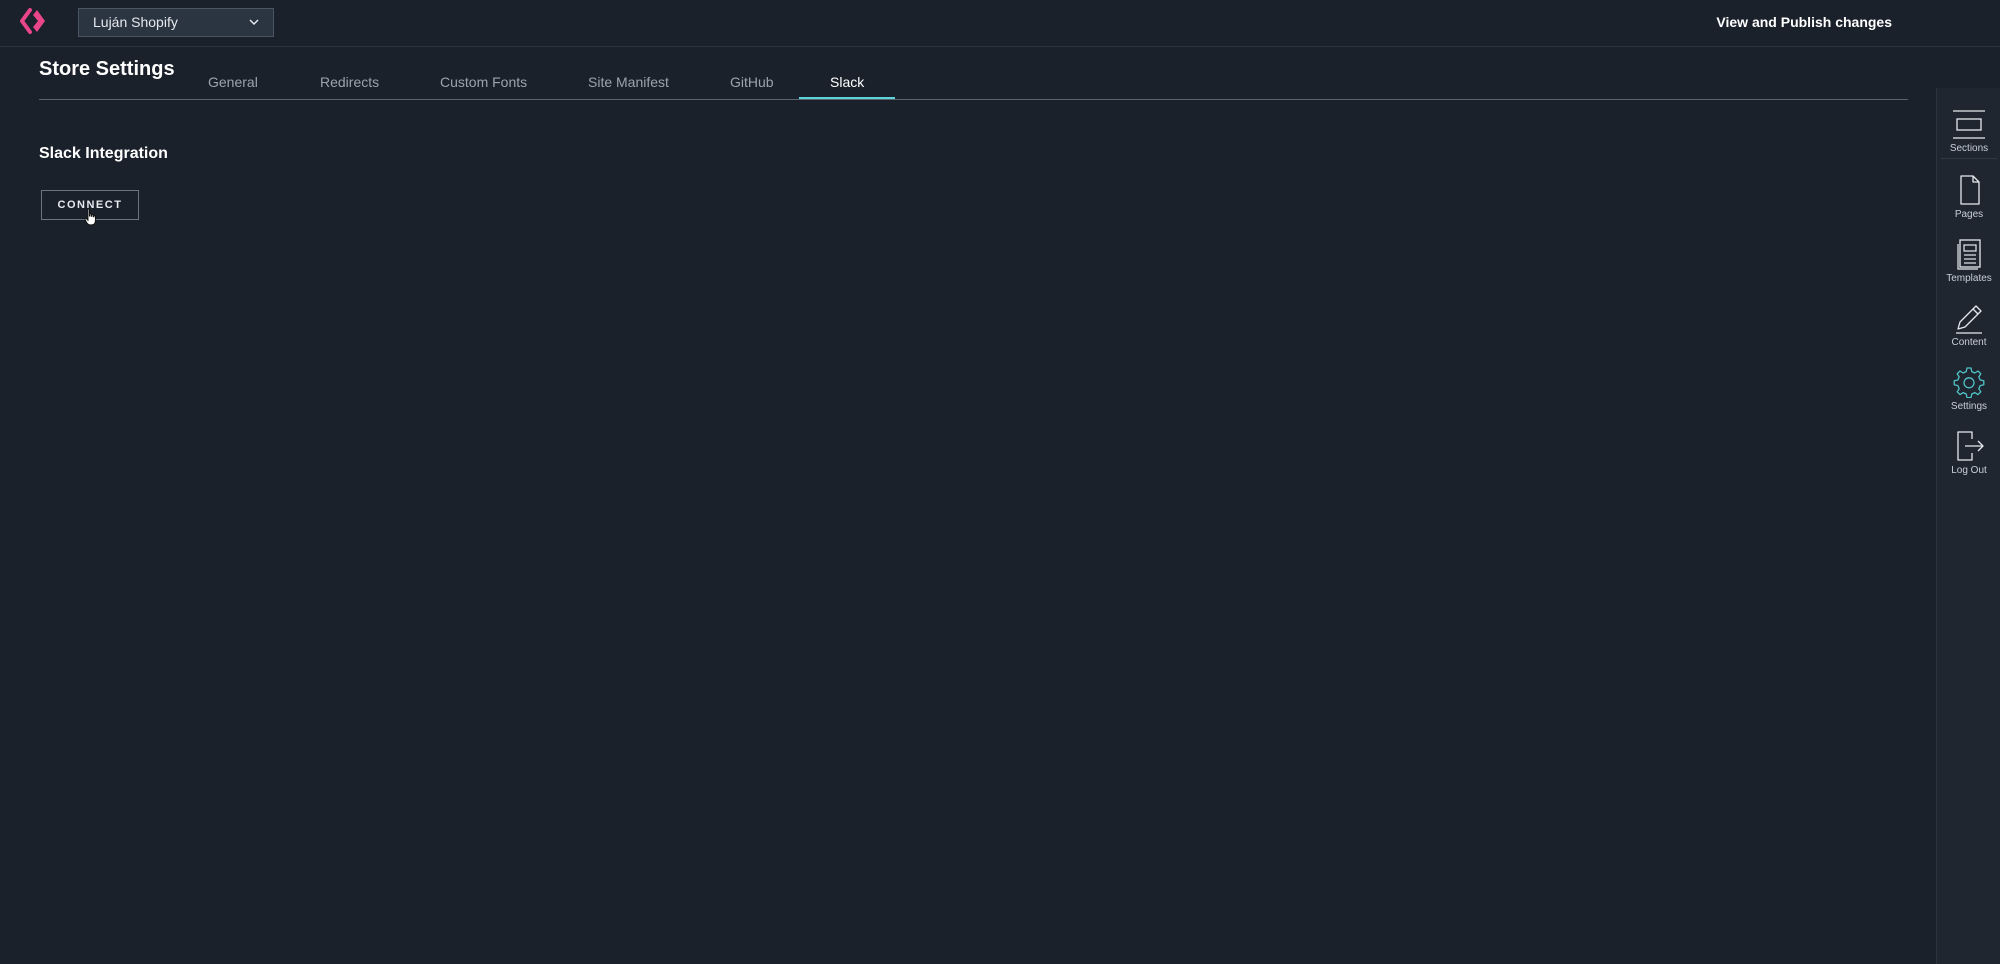 The height and width of the screenshot is (964, 2000). What do you see at coordinates (847, 82) in the screenshot?
I see `tab-slack: Slack` at bounding box center [847, 82].